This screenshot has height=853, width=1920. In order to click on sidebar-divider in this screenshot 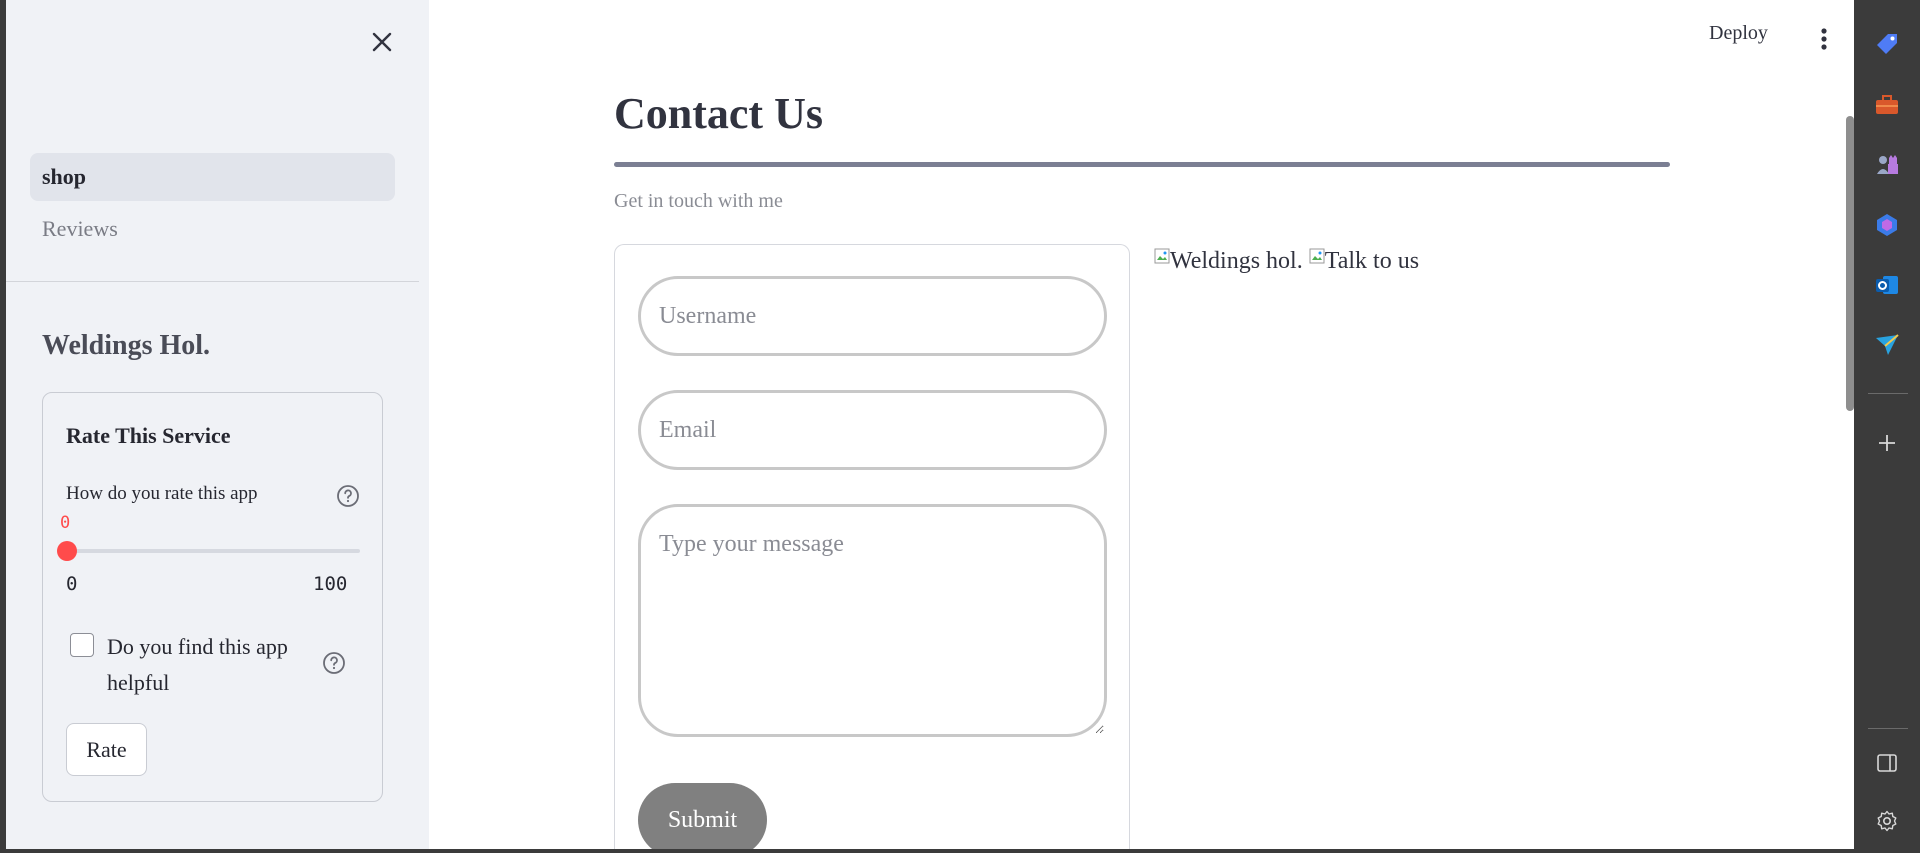, I will do `click(212, 281)`.